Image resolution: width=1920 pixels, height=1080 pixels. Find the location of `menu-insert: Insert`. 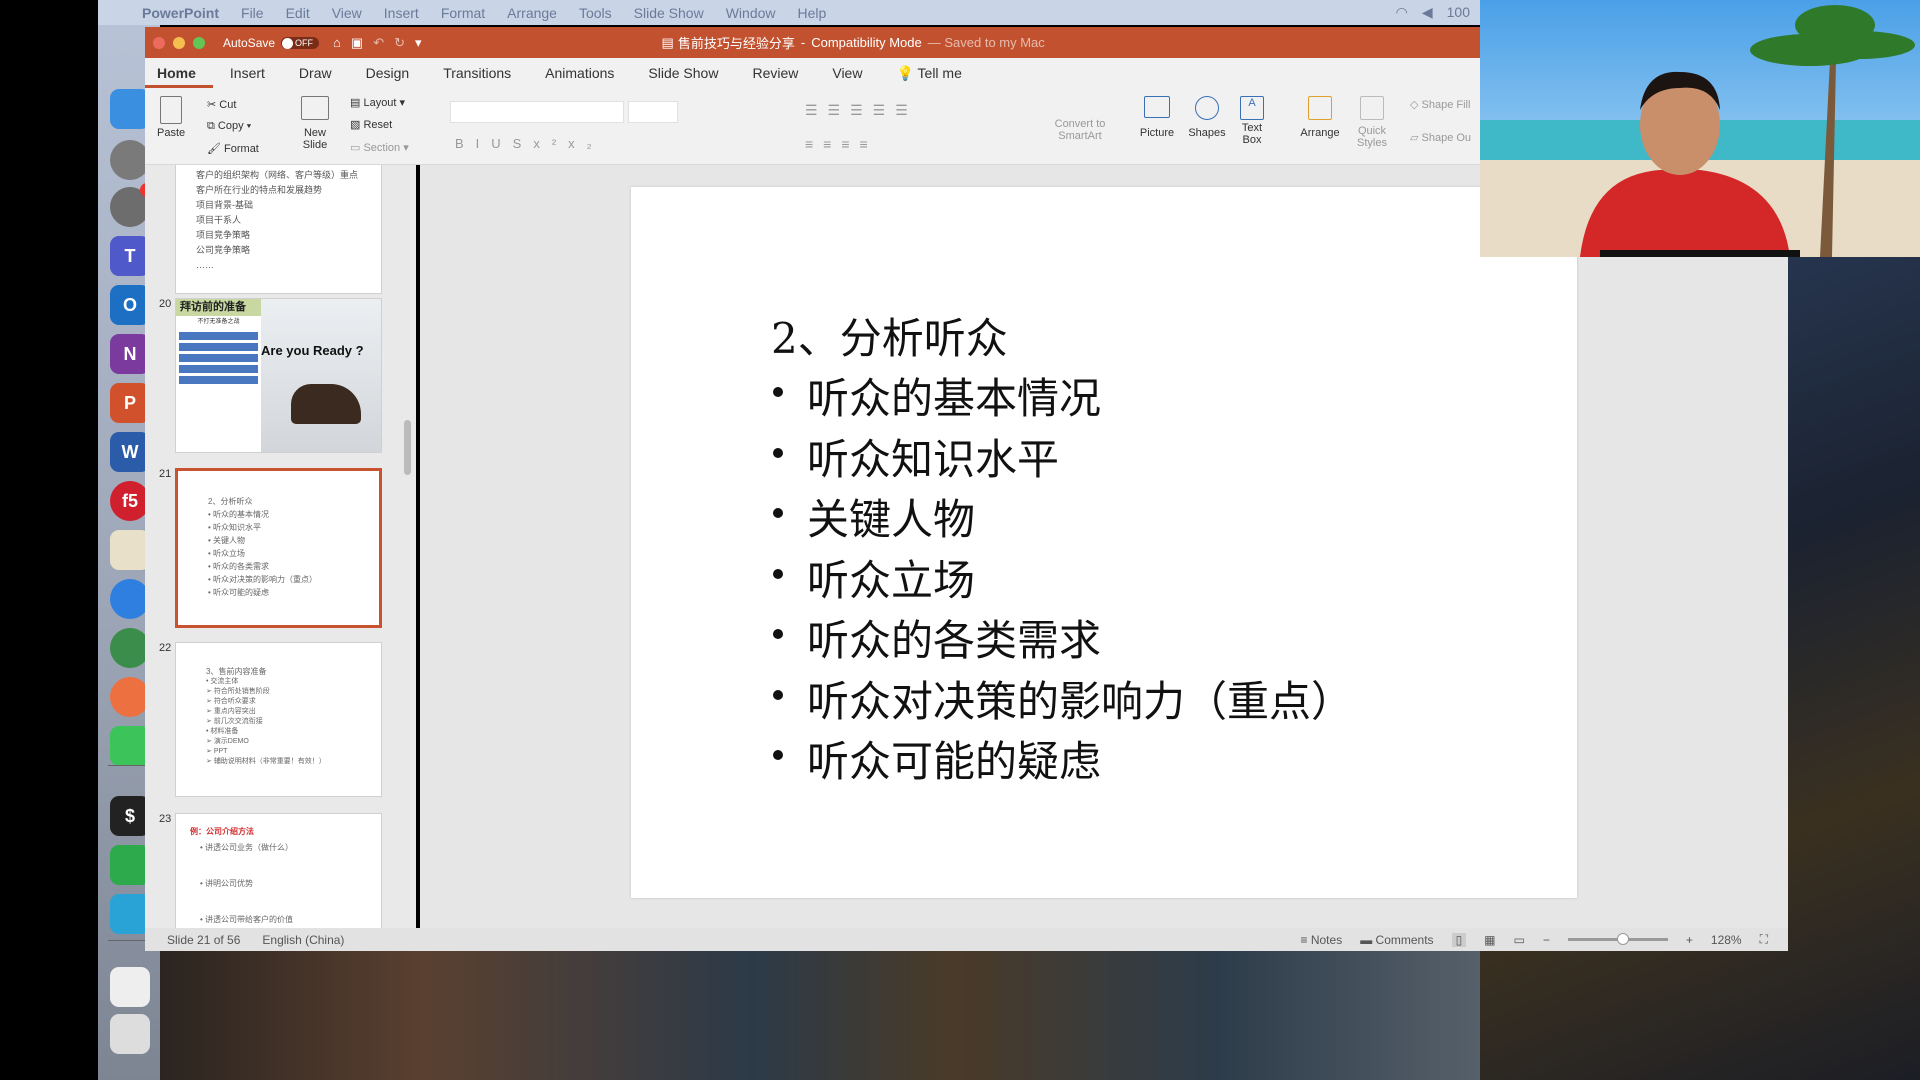

menu-insert: Insert is located at coordinates (401, 13).